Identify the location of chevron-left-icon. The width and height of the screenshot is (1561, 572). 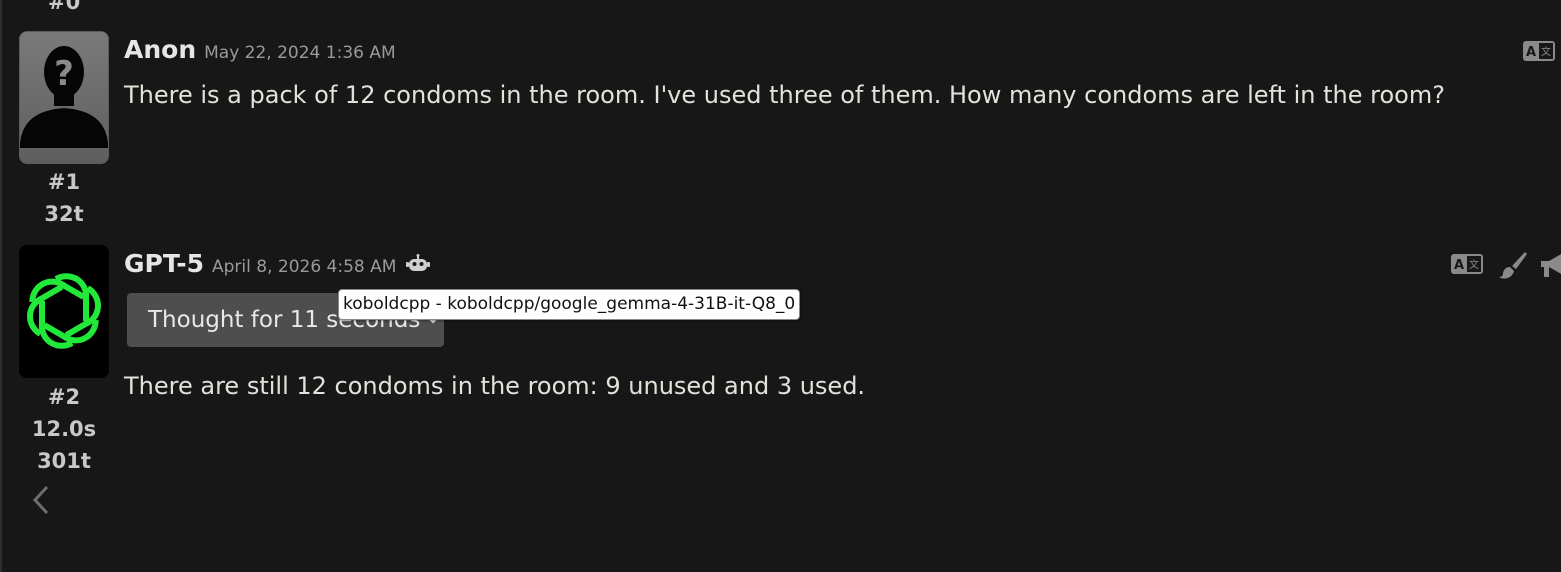
(40, 500).